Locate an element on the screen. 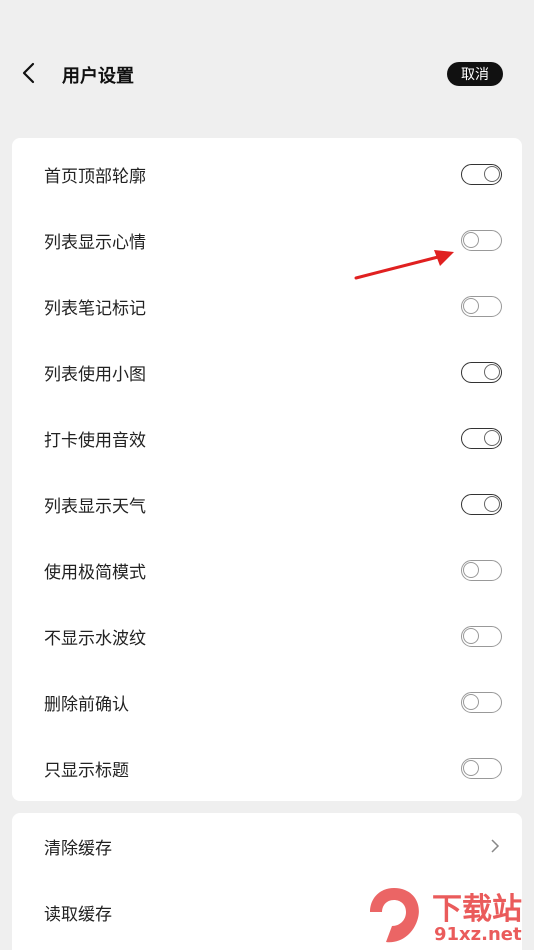 Image resolution: width=534 pixels, height=950 pixels. back-button is located at coordinates (29, 73).